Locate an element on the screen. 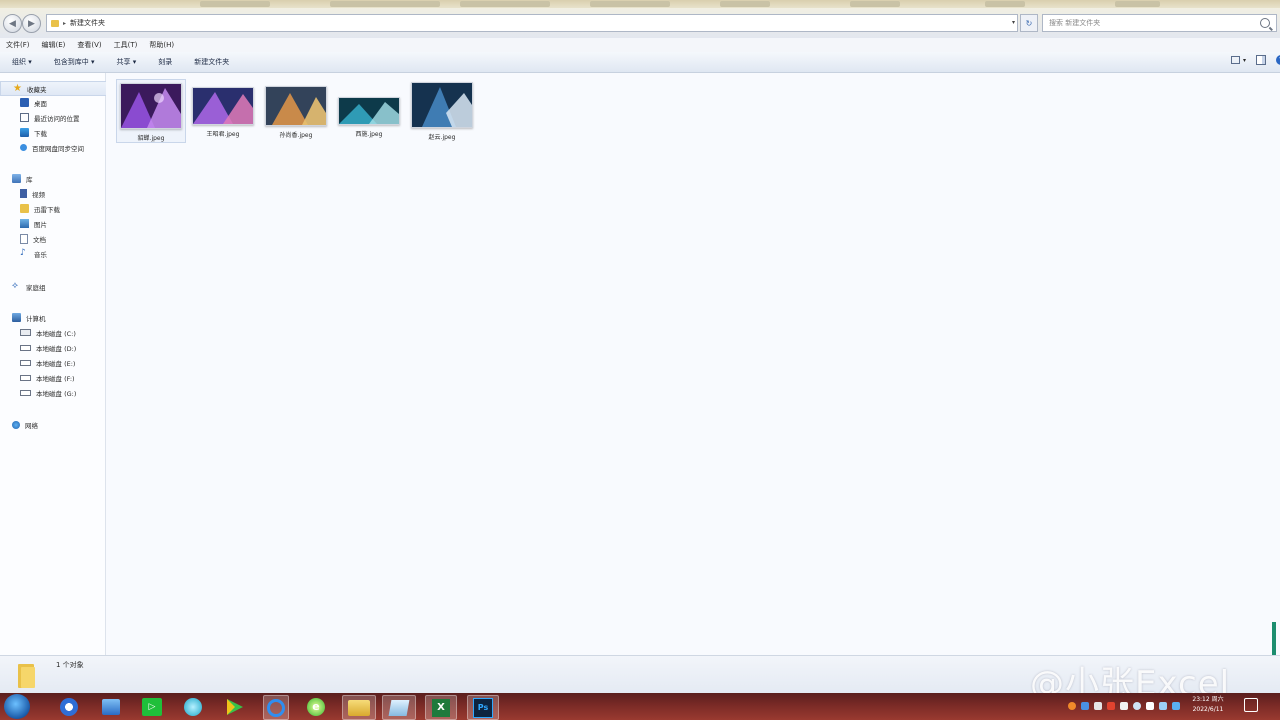 The width and height of the screenshot is (1280, 720). tray-wifi-icon is located at coordinates (1176, 706).